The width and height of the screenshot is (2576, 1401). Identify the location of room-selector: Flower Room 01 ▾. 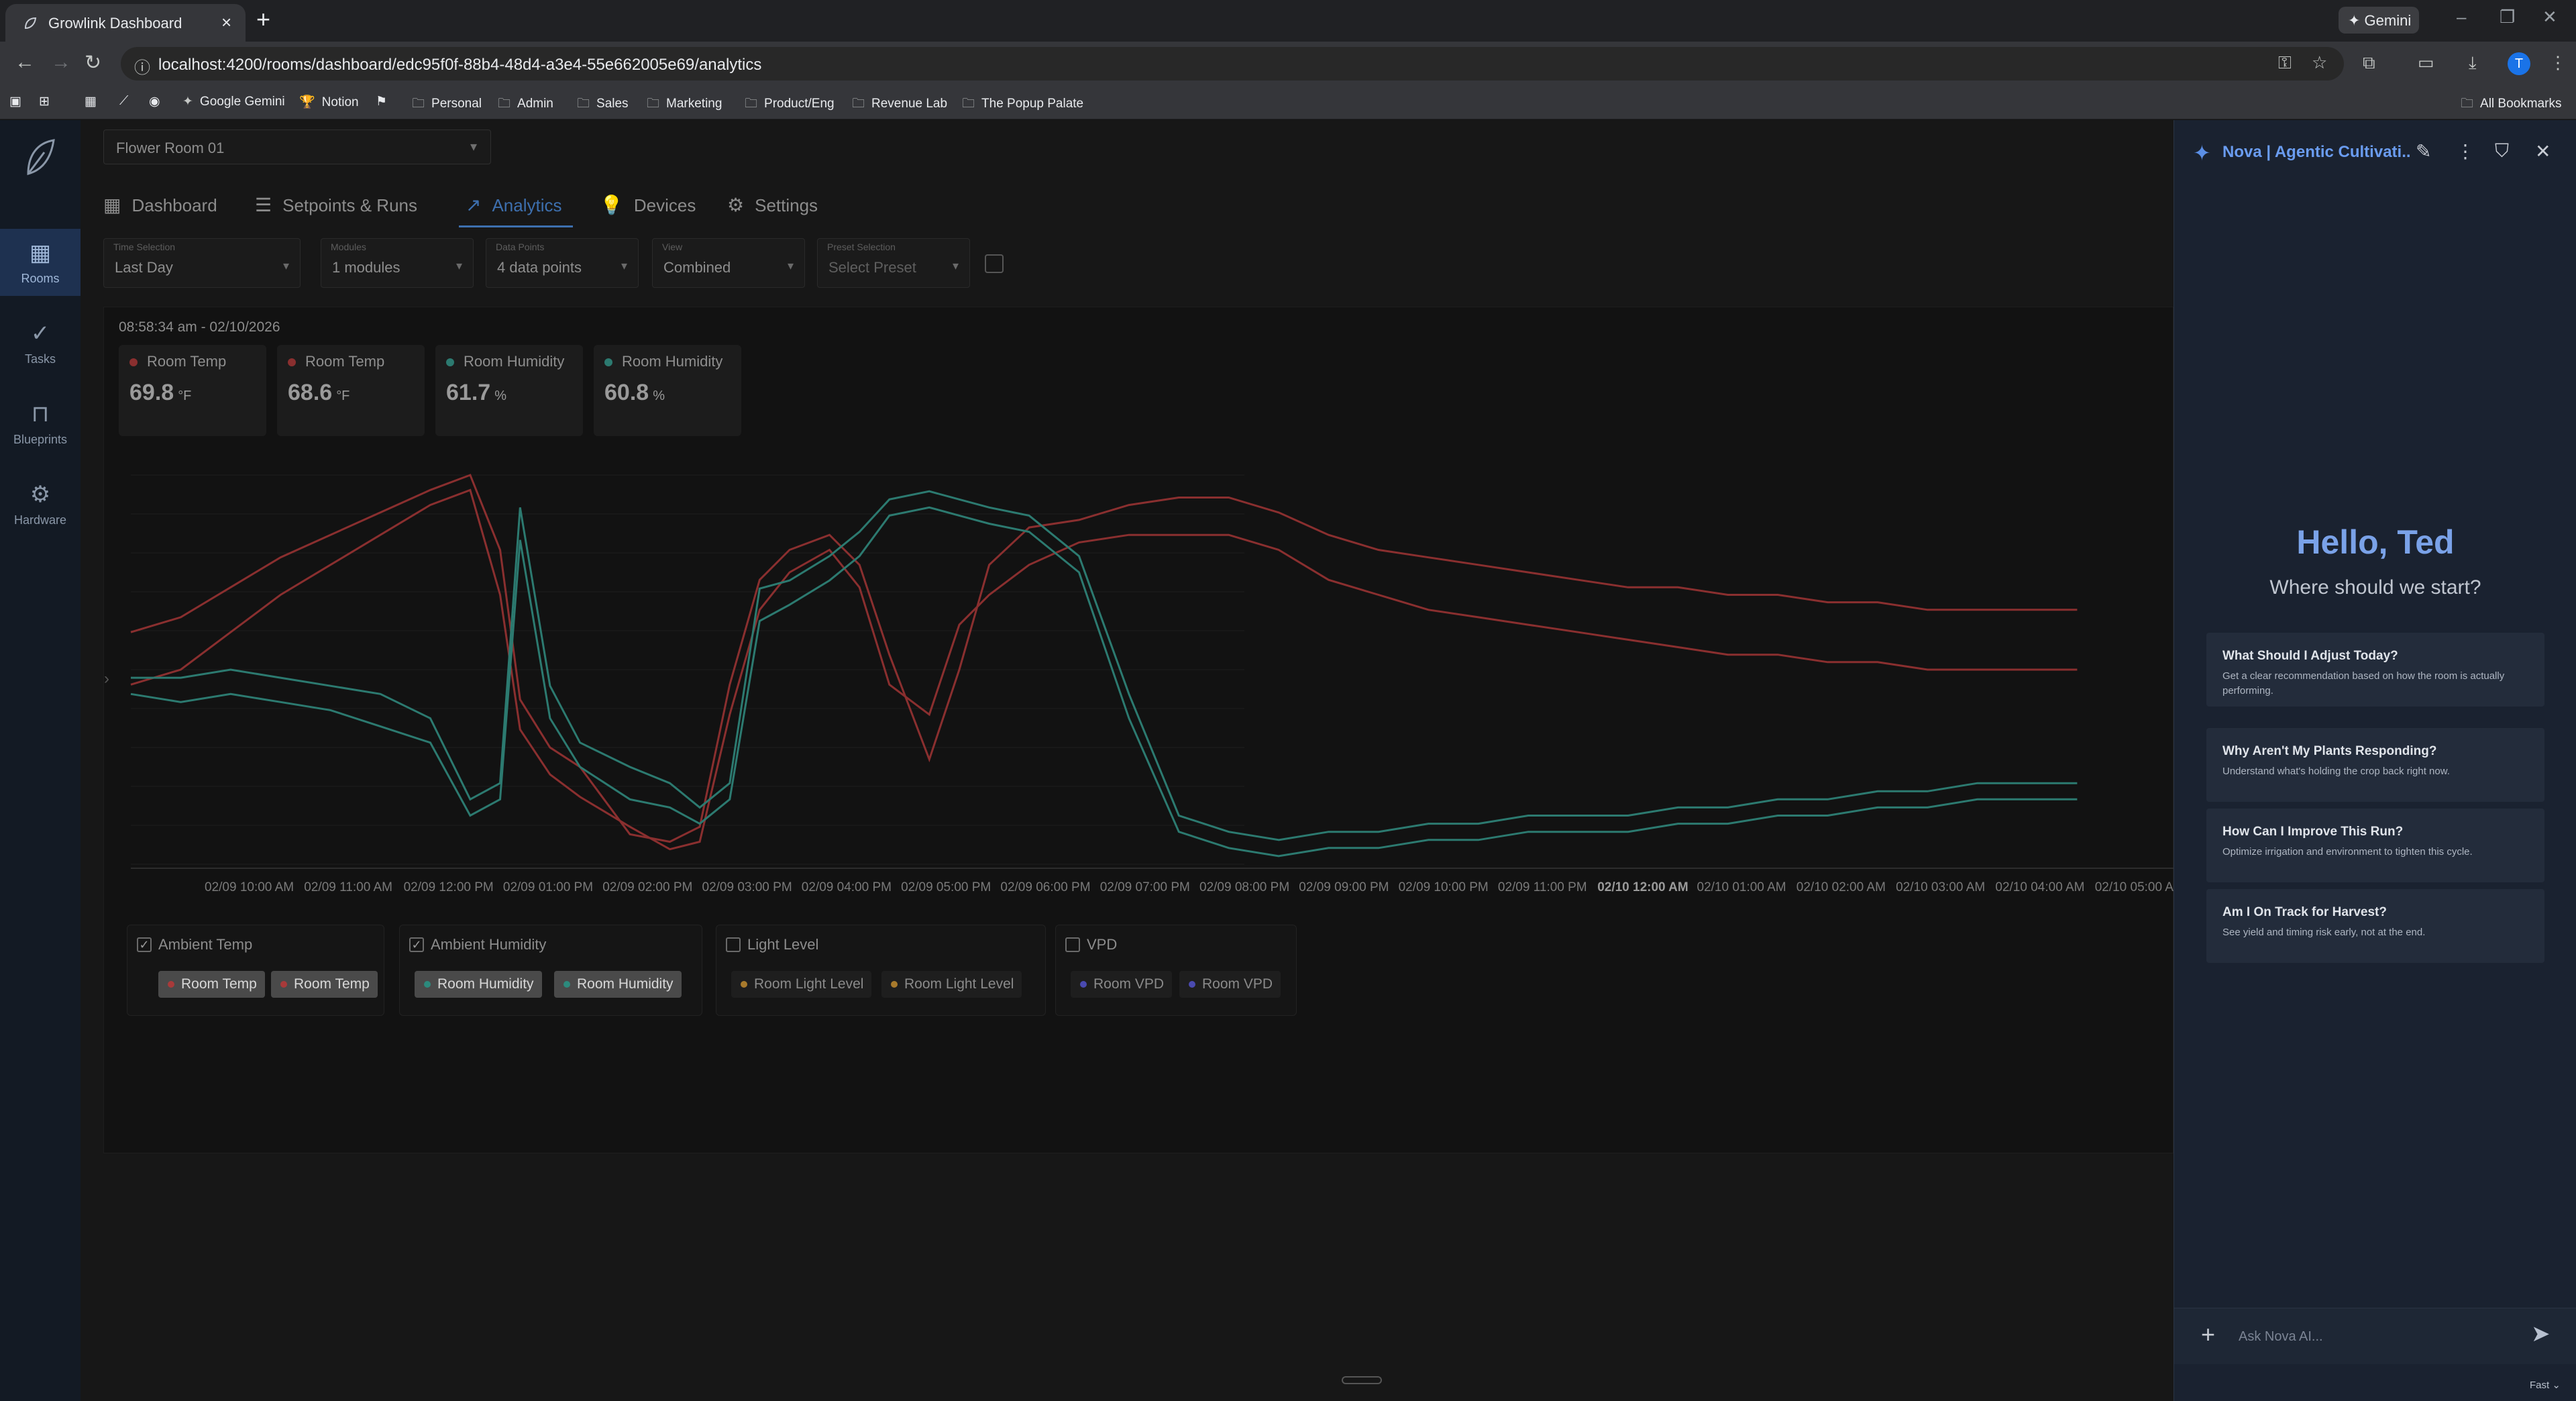
(297, 146).